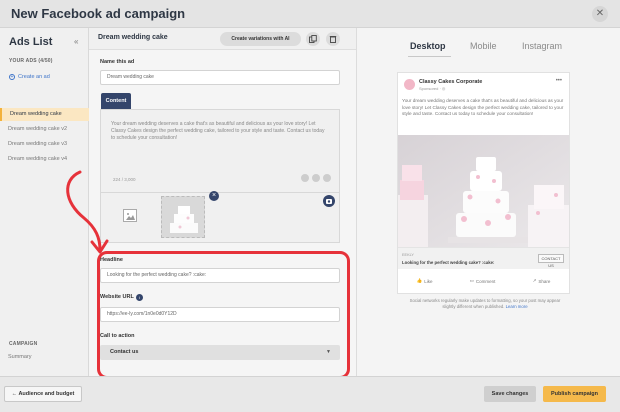 Image resolution: width=620 pixels, height=412 pixels. I want to click on media-uploader: ×, so click(220, 217).